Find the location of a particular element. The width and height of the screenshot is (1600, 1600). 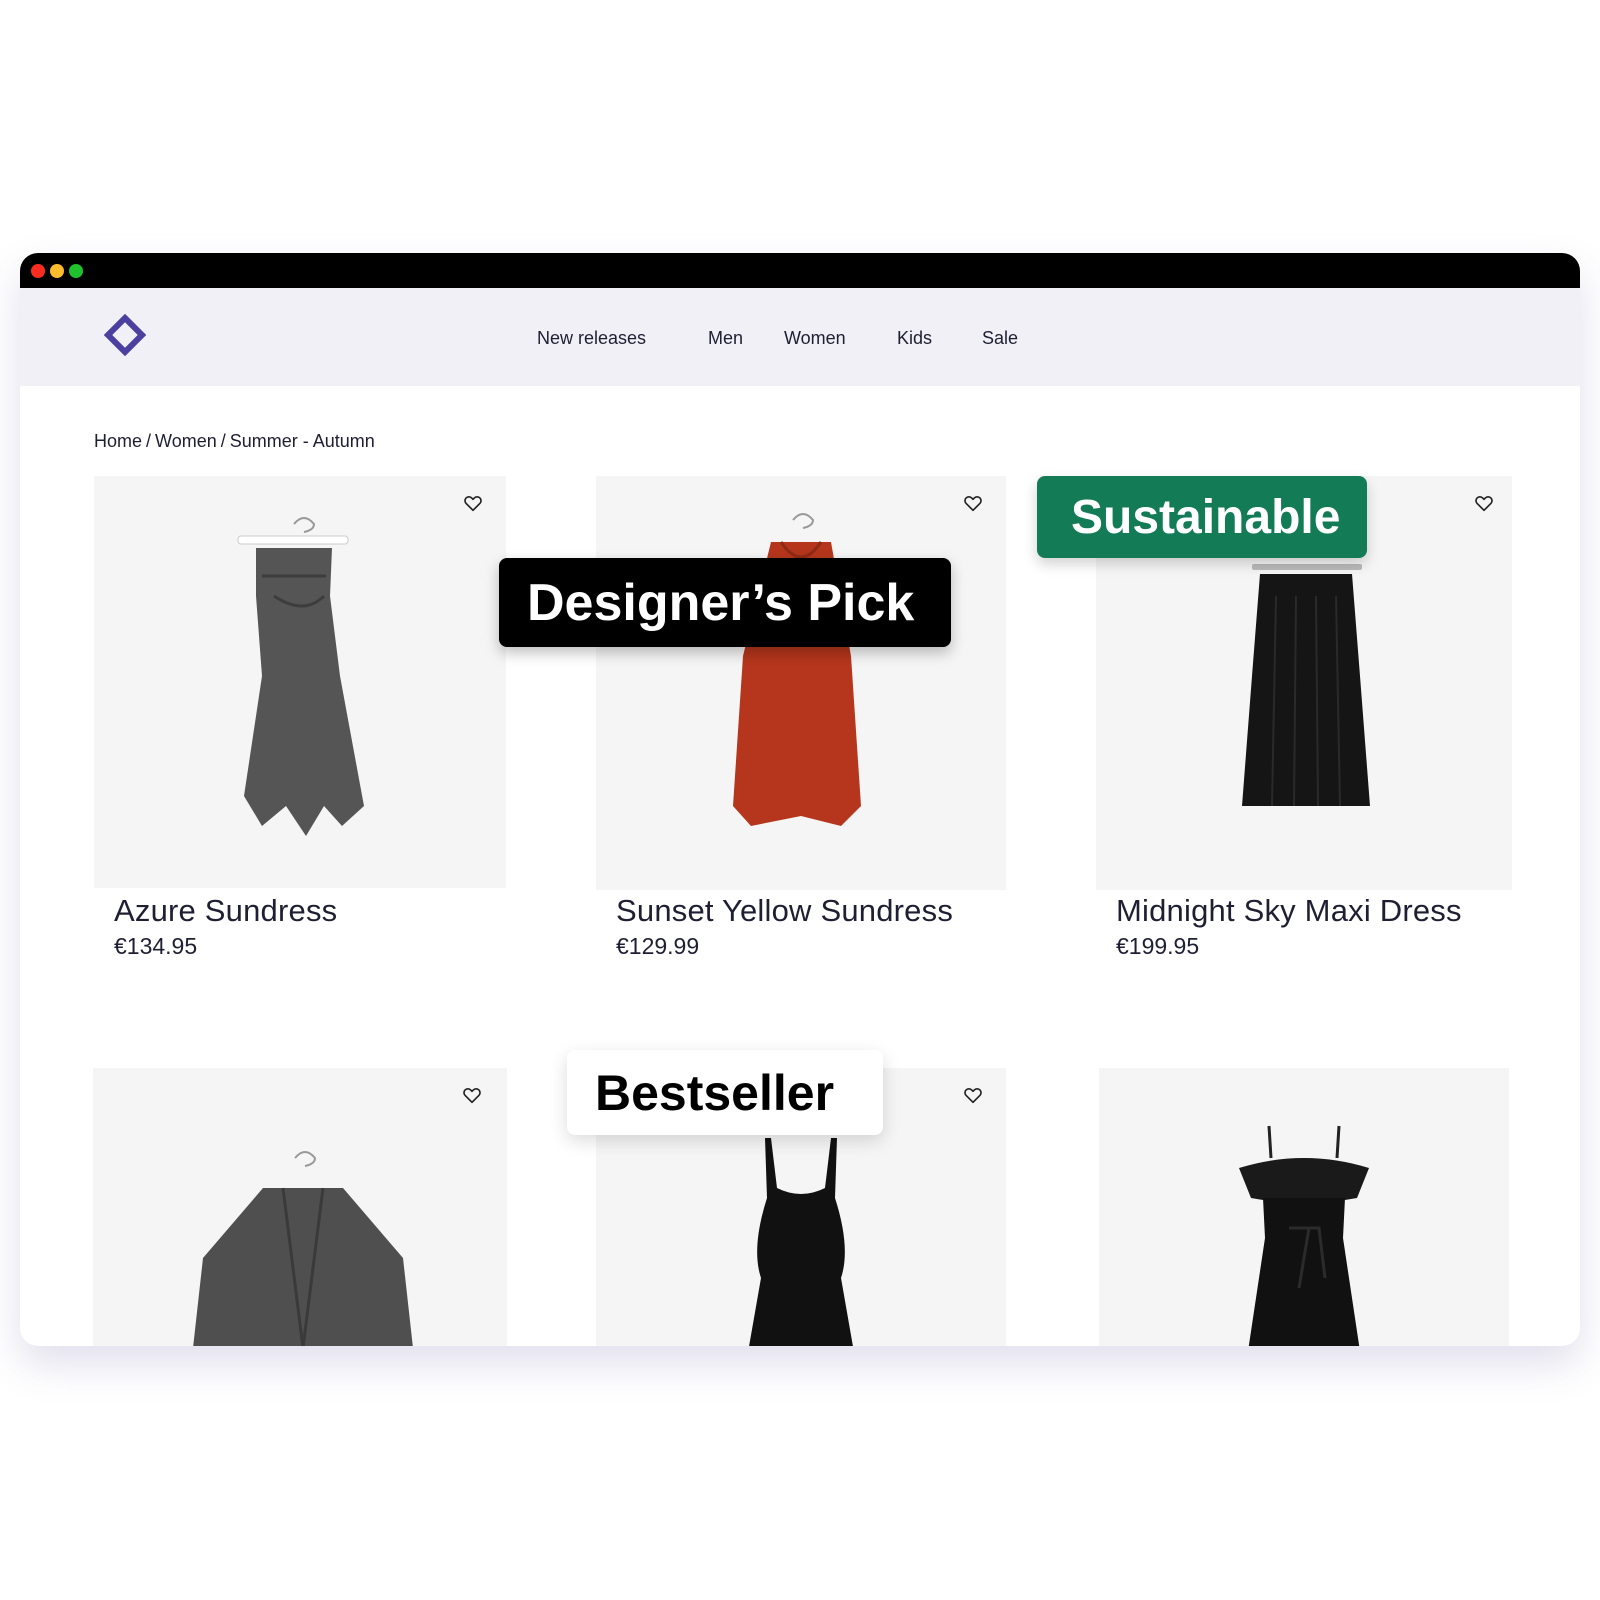

product-price: €199.95 is located at coordinates (1158, 946).